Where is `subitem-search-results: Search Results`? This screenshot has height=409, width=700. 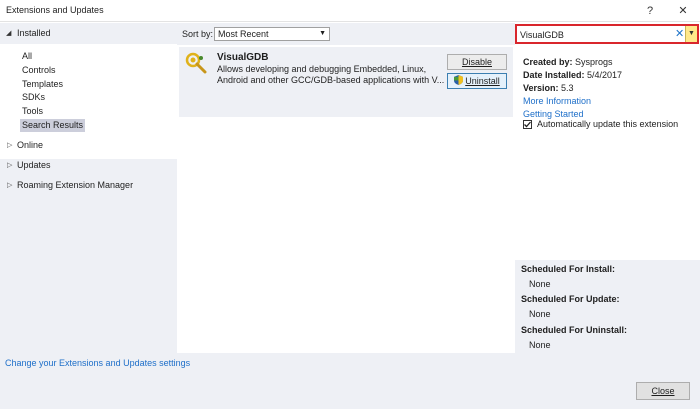
subitem-search-results: Search Results is located at coordinates (53, 125).